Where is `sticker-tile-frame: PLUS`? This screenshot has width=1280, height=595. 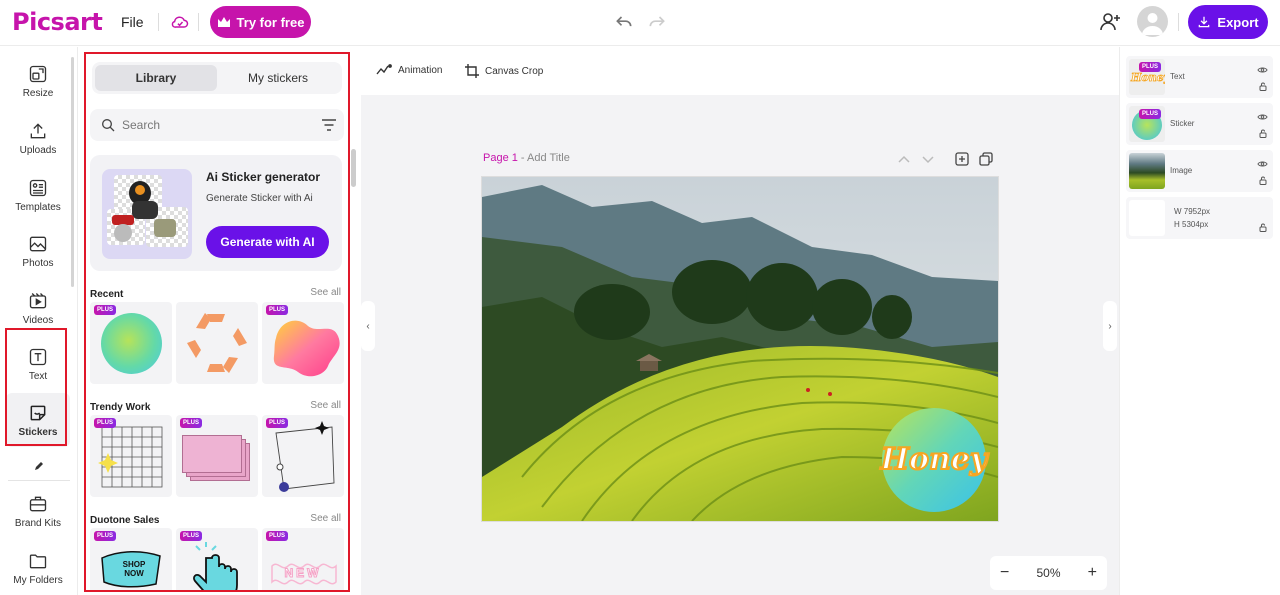
sticker-tile-frame: PLUS is located at coordinates (303, 456).